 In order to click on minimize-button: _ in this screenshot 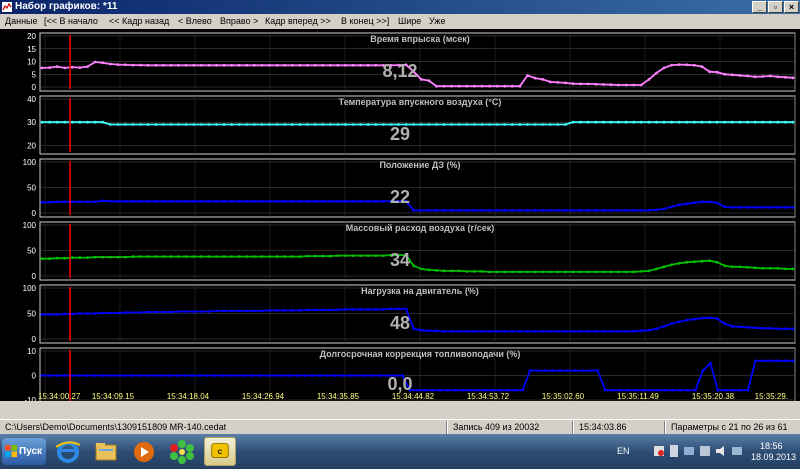, I will do `click(759, 7)`.